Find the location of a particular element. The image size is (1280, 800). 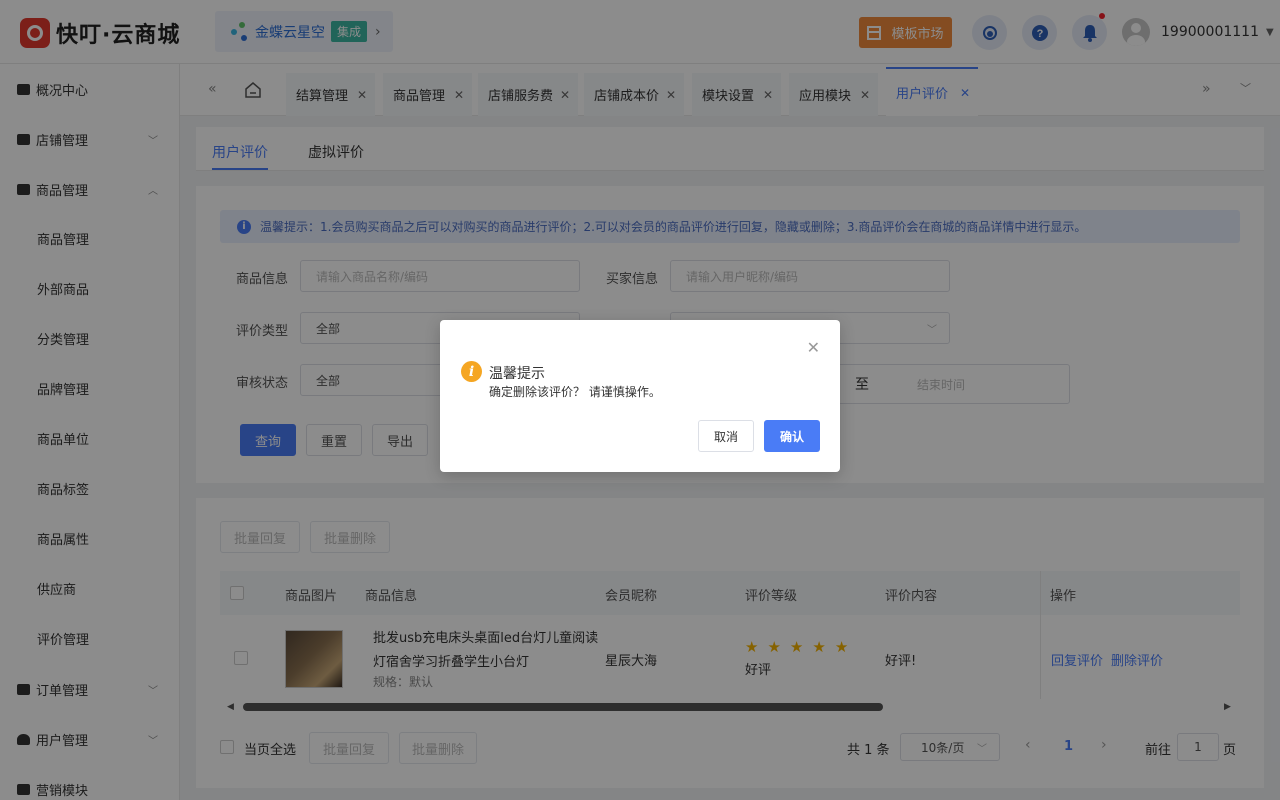

warning-icon: i is located at coordinates (471, 371).